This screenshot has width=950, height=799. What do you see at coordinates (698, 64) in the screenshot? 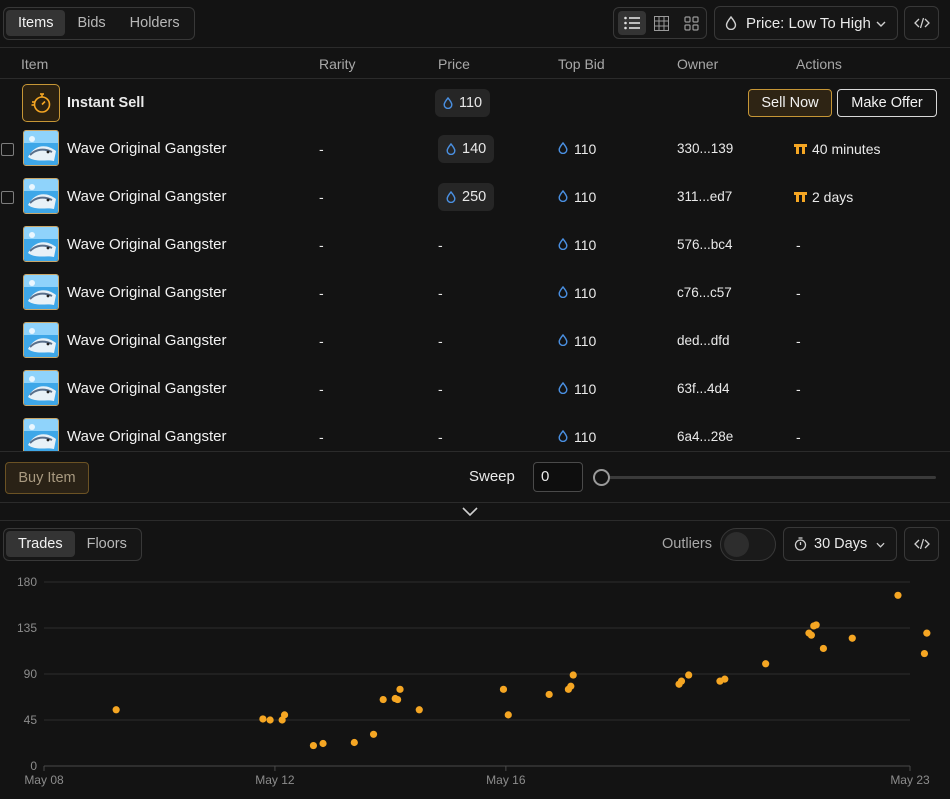
I see `column-owner: Owner` at bounding box center [698, 64].